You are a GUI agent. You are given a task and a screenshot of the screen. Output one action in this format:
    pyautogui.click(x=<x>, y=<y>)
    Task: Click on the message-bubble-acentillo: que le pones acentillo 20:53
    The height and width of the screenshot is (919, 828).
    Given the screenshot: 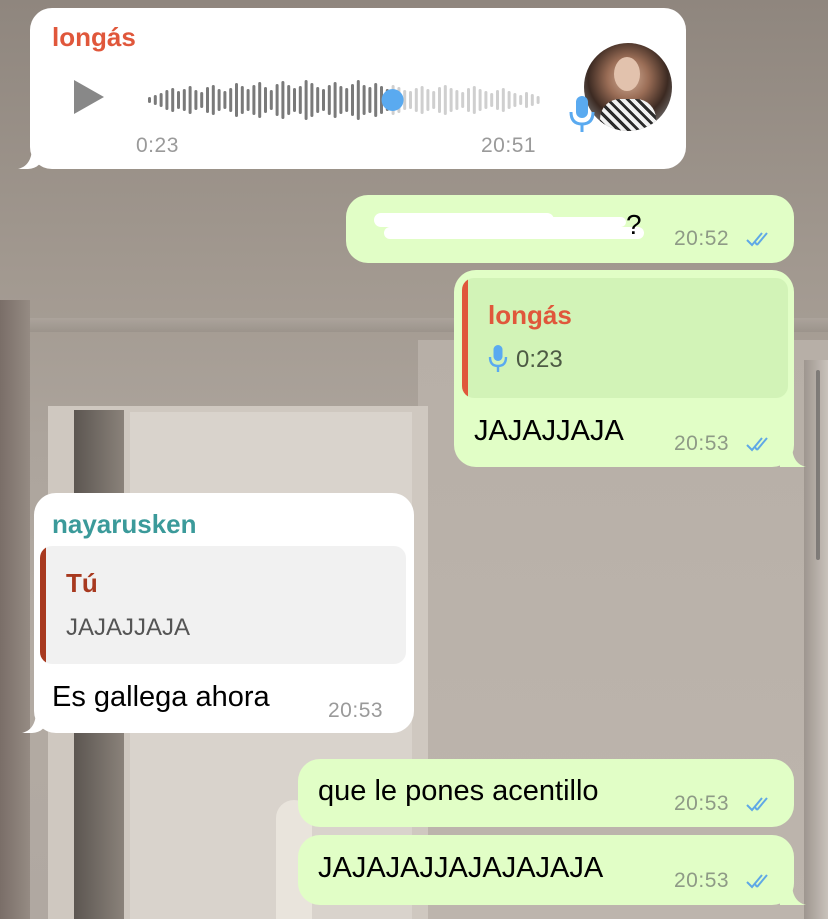 What is the action you would take?
    pyautogui.click(x=546, y=793)
    